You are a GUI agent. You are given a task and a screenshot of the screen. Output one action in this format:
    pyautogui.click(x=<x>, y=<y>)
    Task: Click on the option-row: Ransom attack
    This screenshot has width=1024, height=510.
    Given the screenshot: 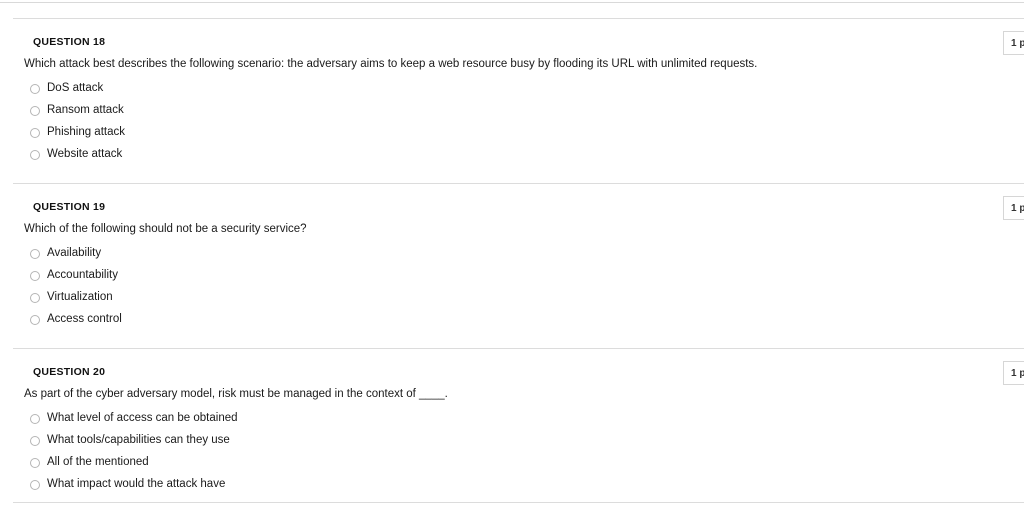 What is the action you would take?
    pyautogui.click(x=374, y=111)
    